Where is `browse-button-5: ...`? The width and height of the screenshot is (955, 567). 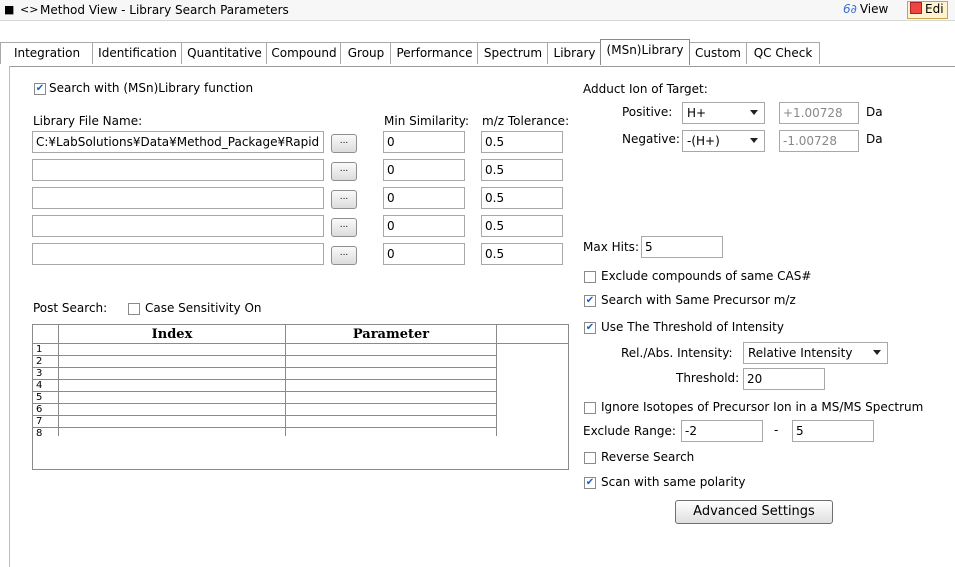
browse-button-5: ... is located at coordinates (344, 255).